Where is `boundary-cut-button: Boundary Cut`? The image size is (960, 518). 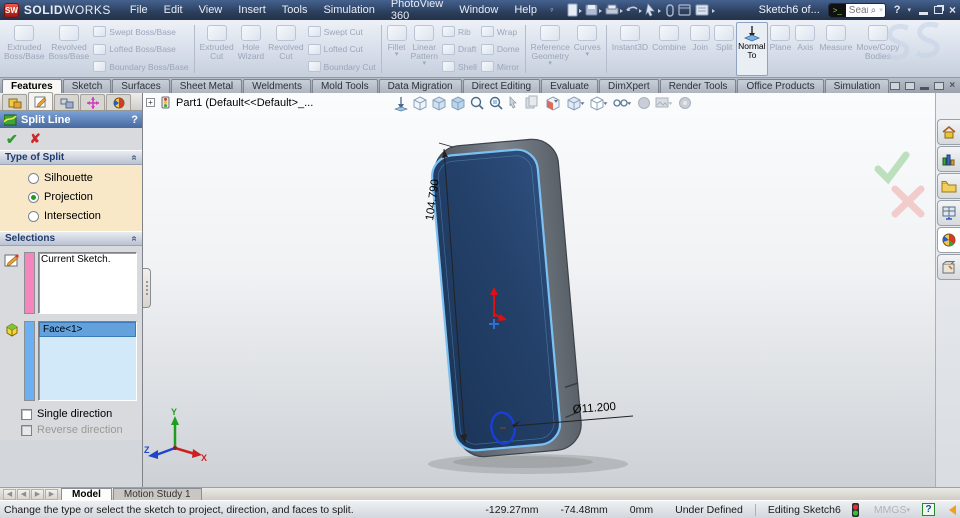
boundary-cut-button: Boundary Cut is located at coordinates (341, 66).